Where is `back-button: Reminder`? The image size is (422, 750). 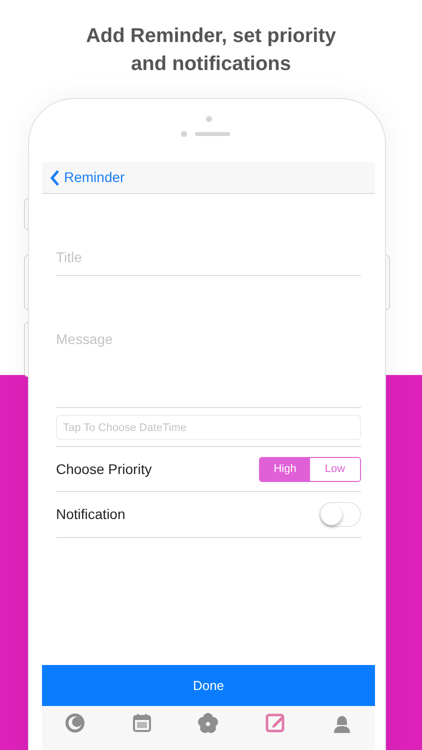 back-button: Reminder is located at coordinates (87, 177).